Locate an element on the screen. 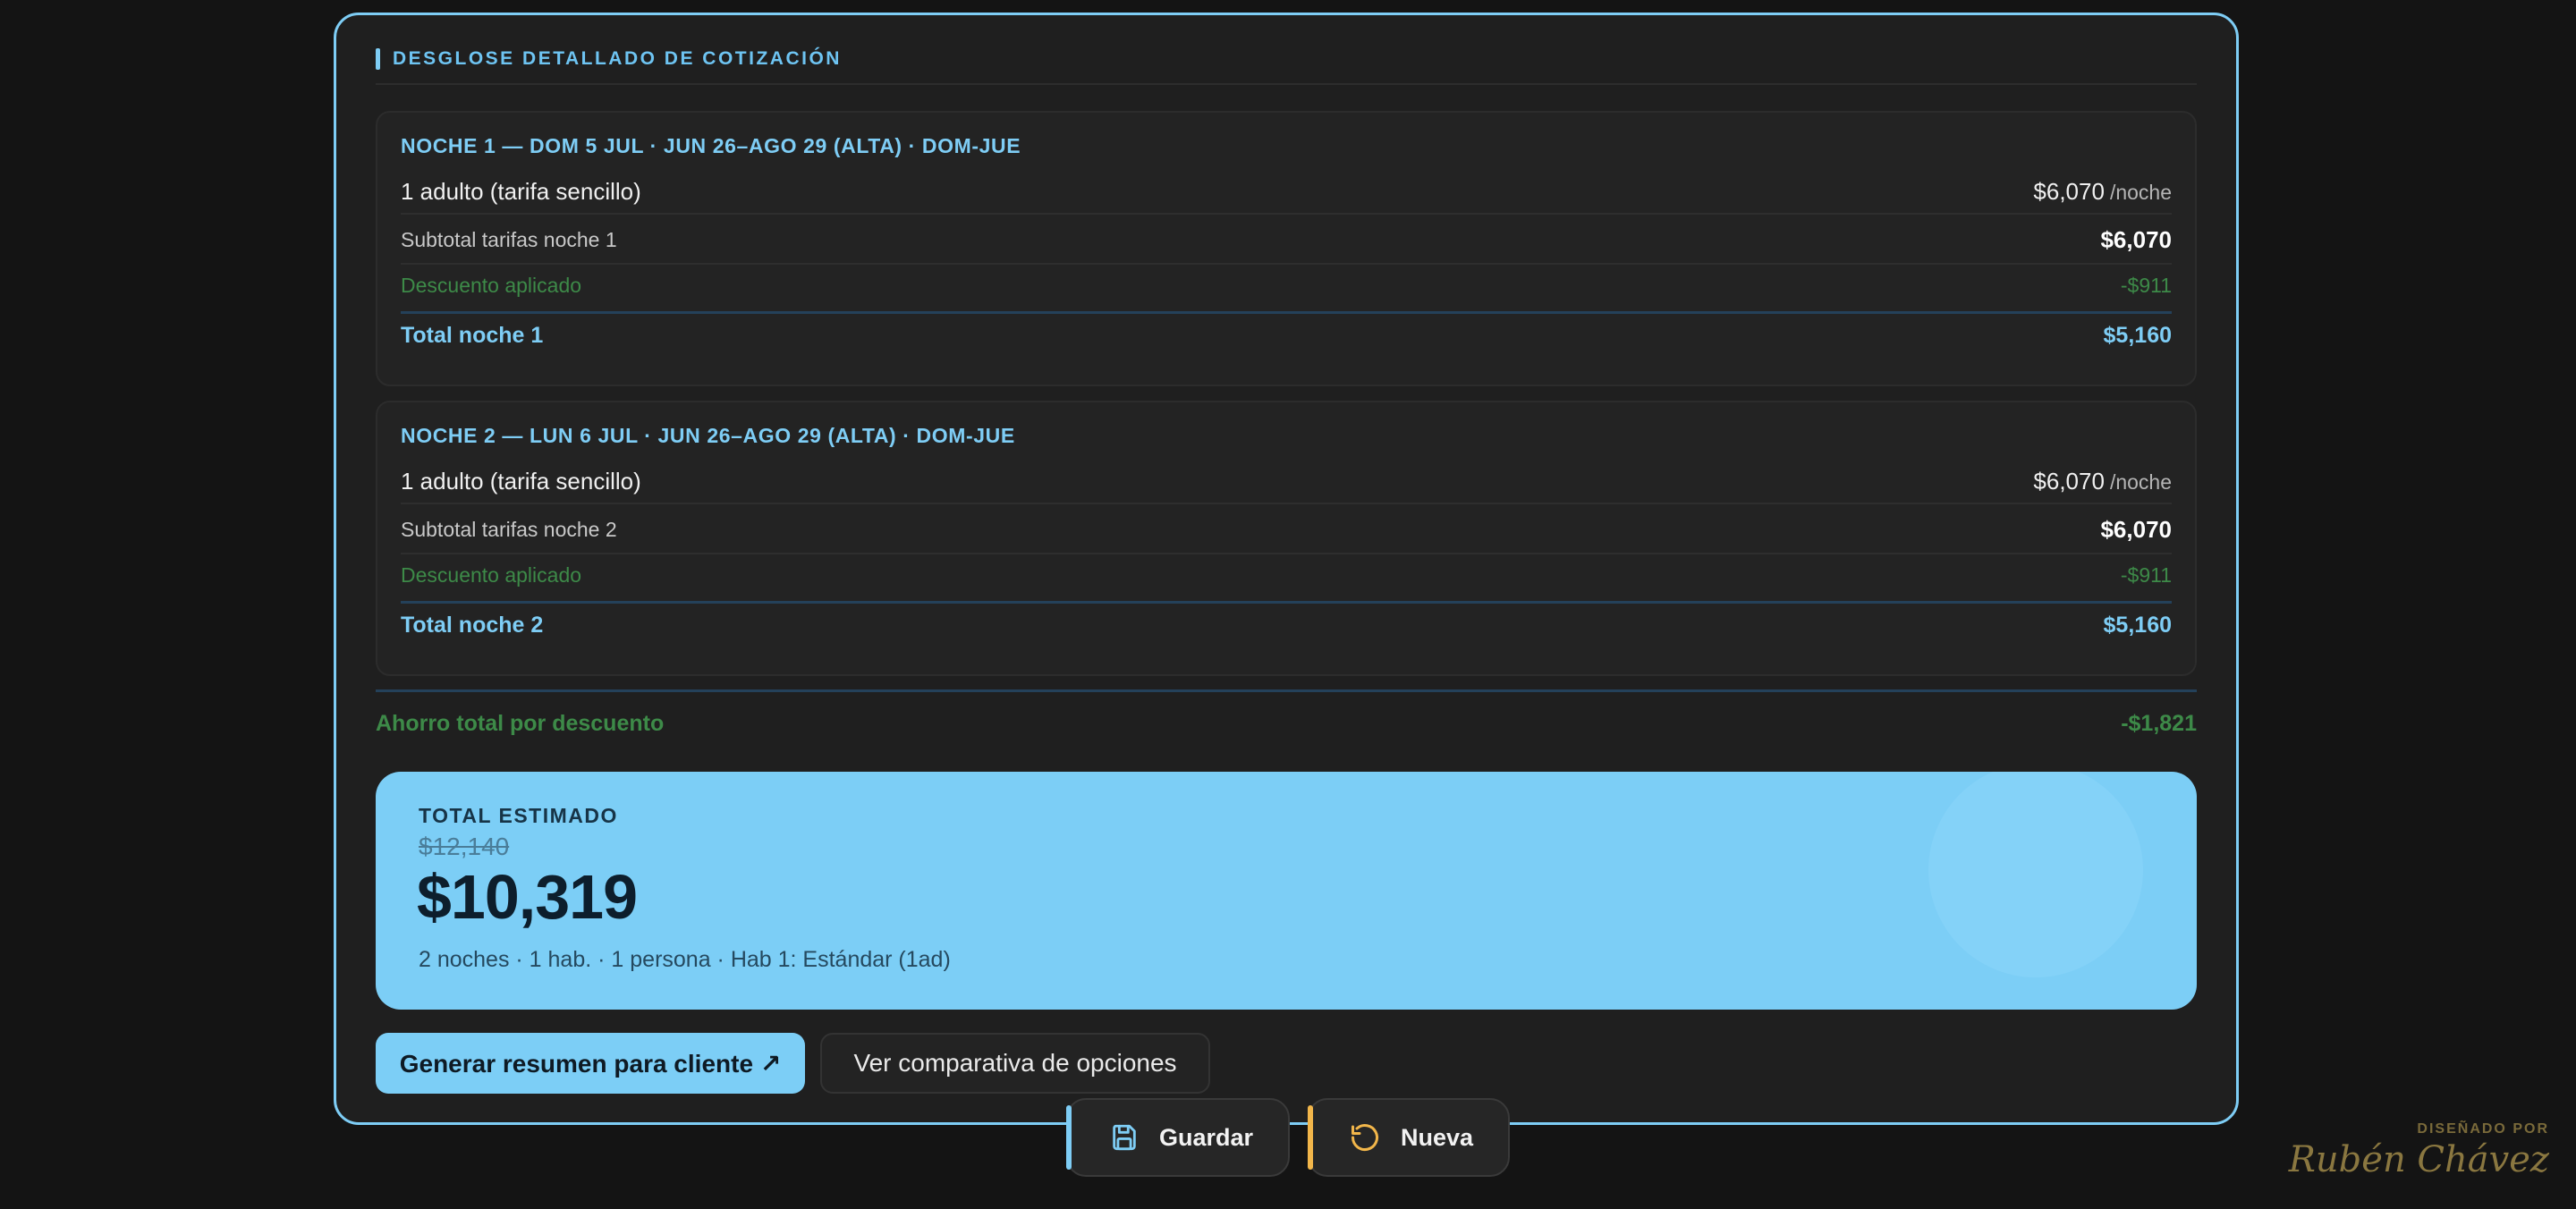 This screenshot has width=2576, height=1209. new-quote-button: Nueva is located at coordinates (1409, 1137).